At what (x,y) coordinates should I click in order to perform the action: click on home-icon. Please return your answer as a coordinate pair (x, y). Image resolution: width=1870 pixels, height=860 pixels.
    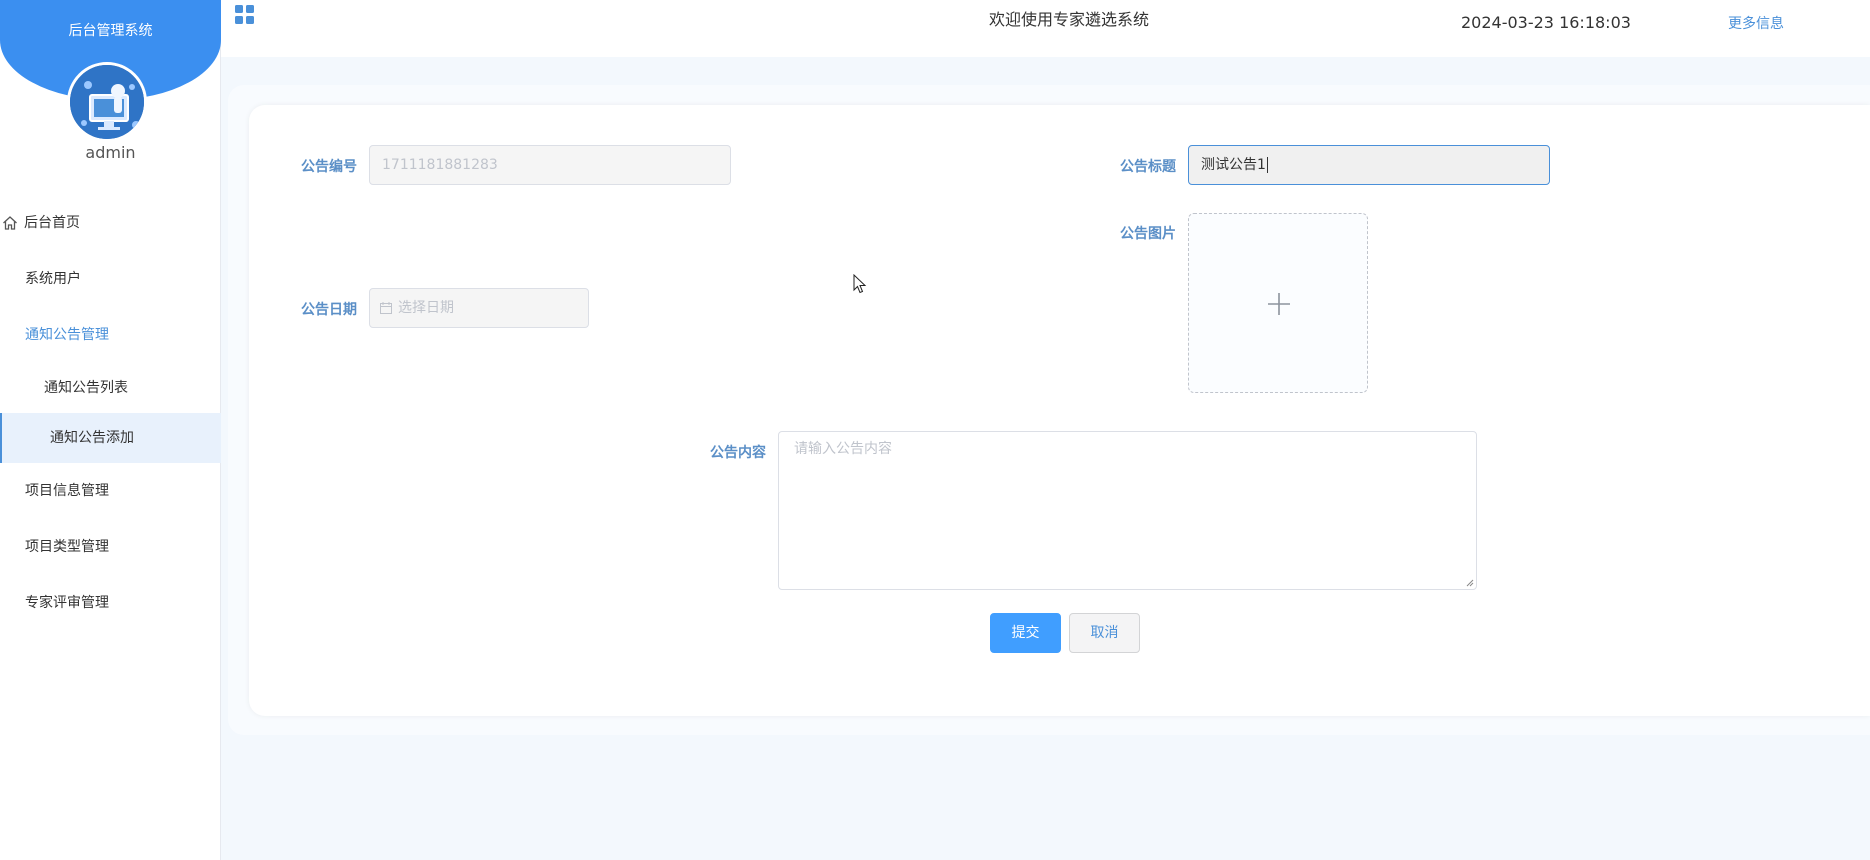
    Looking at the image, I should click on (10, 223).